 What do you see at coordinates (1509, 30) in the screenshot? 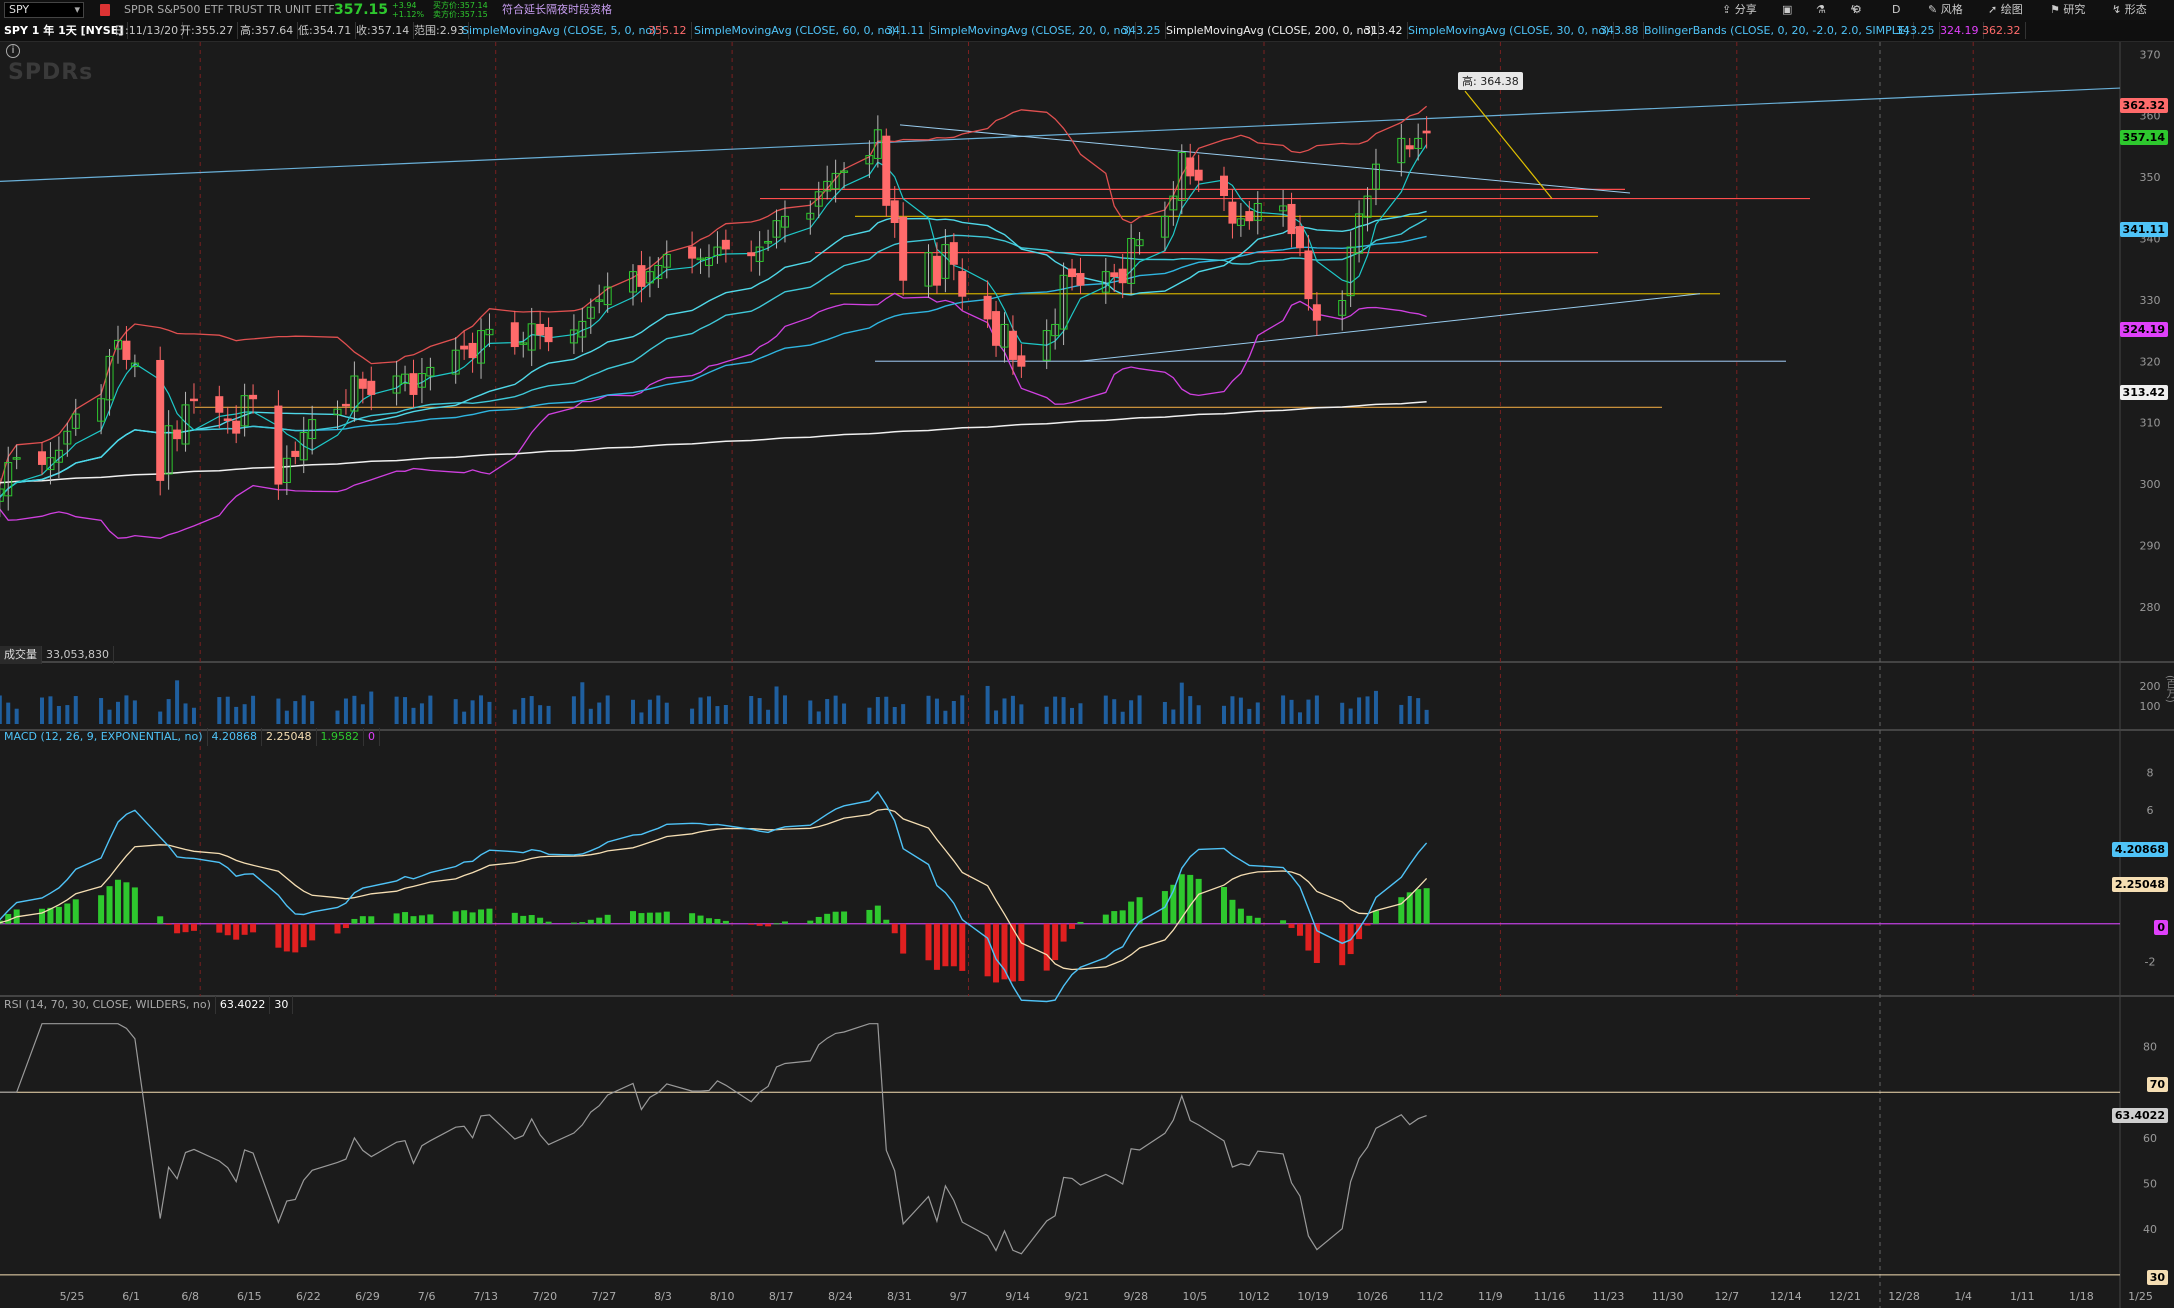
I see `study-sma30: SimpleMovingAvg (CLOSE, 30, 0, no)` at bounding box center [1509, 30].